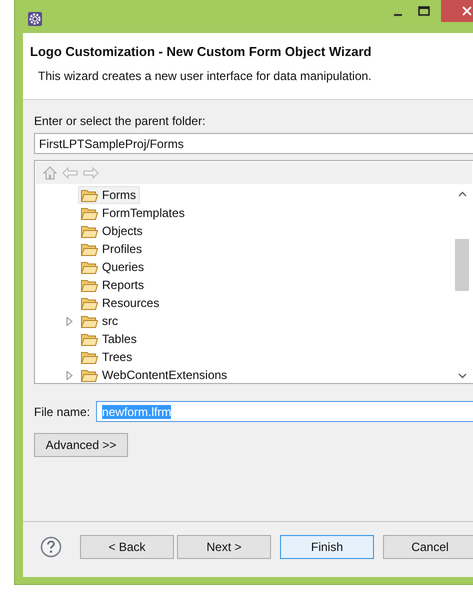 The height and width of the screenshot is (592, 473). I want to click on folder-tree-item: FormTemplates, so click(133, 213).